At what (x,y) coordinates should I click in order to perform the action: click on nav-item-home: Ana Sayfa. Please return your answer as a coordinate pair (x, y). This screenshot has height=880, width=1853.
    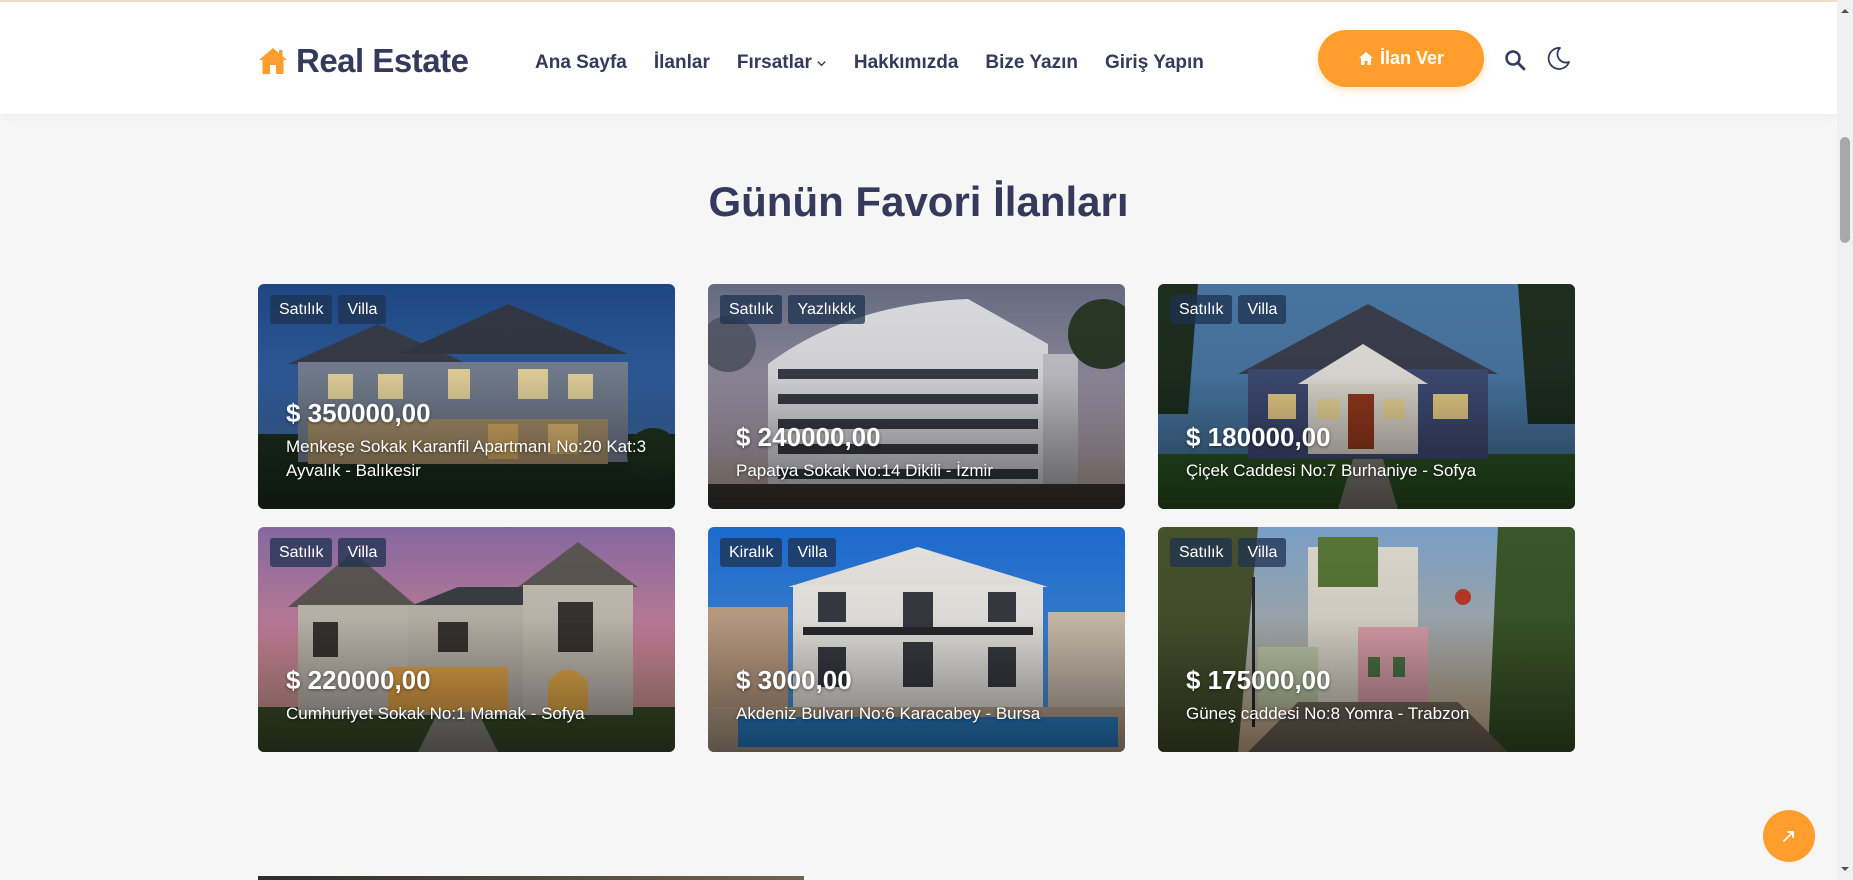
    Looking at the image, I should click on (581, 63).